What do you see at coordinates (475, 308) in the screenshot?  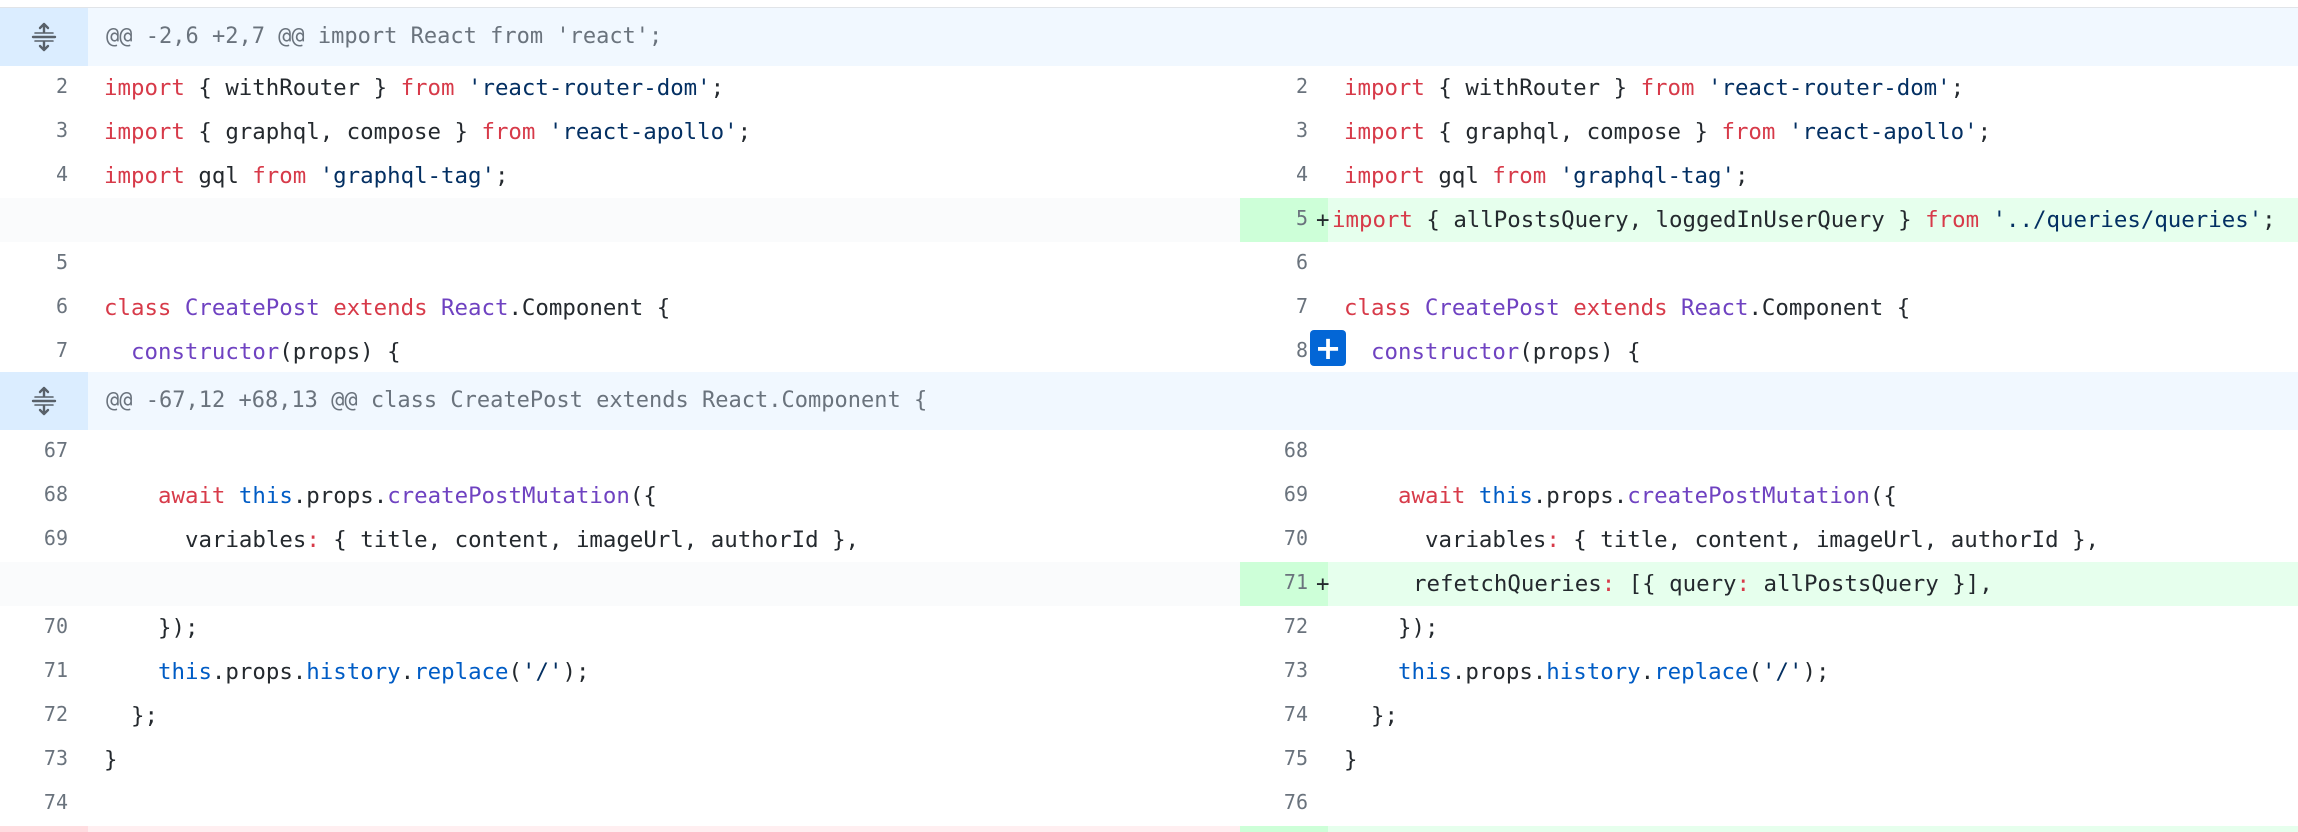 I see `code-token: React` at bounding box center [475, 308].